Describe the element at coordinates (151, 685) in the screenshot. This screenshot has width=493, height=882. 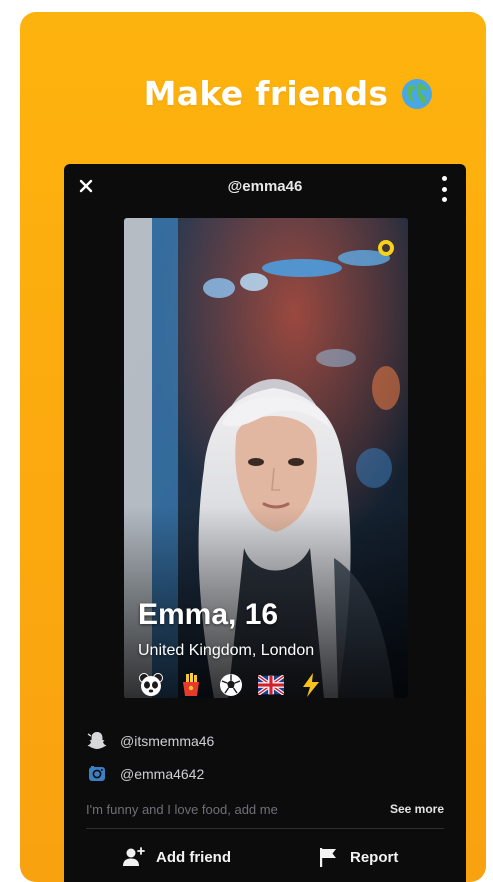
I see `panda-icon` at that location.